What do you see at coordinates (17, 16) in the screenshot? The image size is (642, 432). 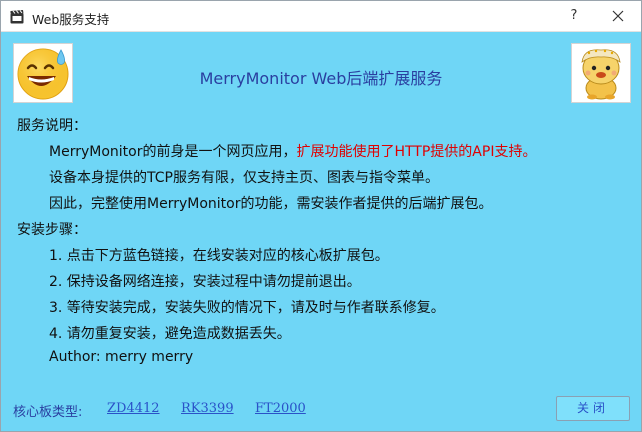 I see `clapperboard-icon` at bounding box center [17, 16].